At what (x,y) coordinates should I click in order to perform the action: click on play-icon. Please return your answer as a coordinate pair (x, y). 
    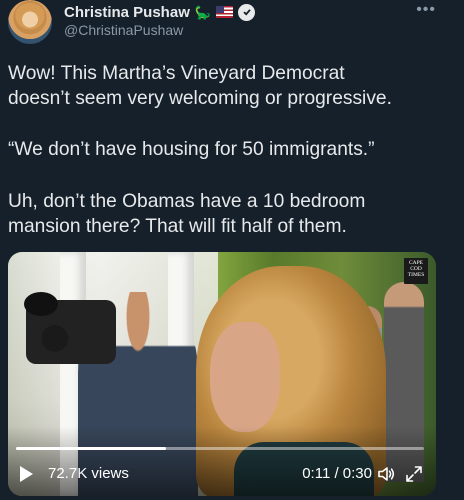
    Looking at the image, I should click on (26, 474).